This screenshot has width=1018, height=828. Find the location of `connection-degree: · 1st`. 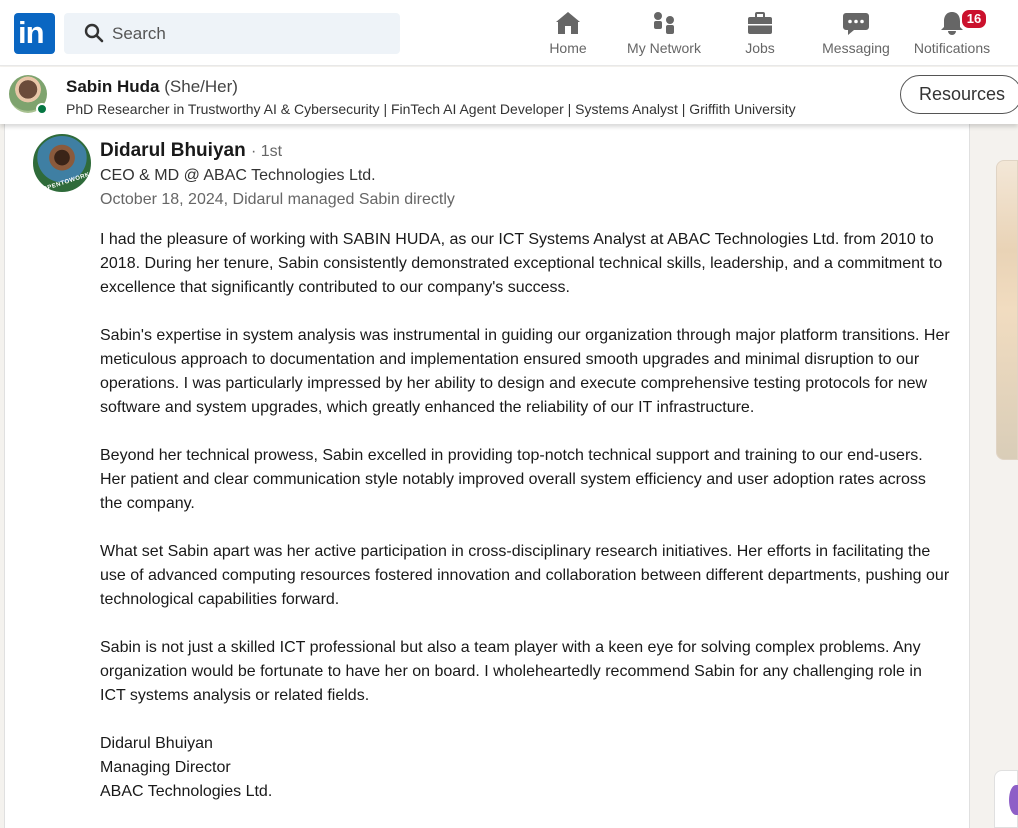

connection-degree: · 1st is located at coordinates (266, 151).